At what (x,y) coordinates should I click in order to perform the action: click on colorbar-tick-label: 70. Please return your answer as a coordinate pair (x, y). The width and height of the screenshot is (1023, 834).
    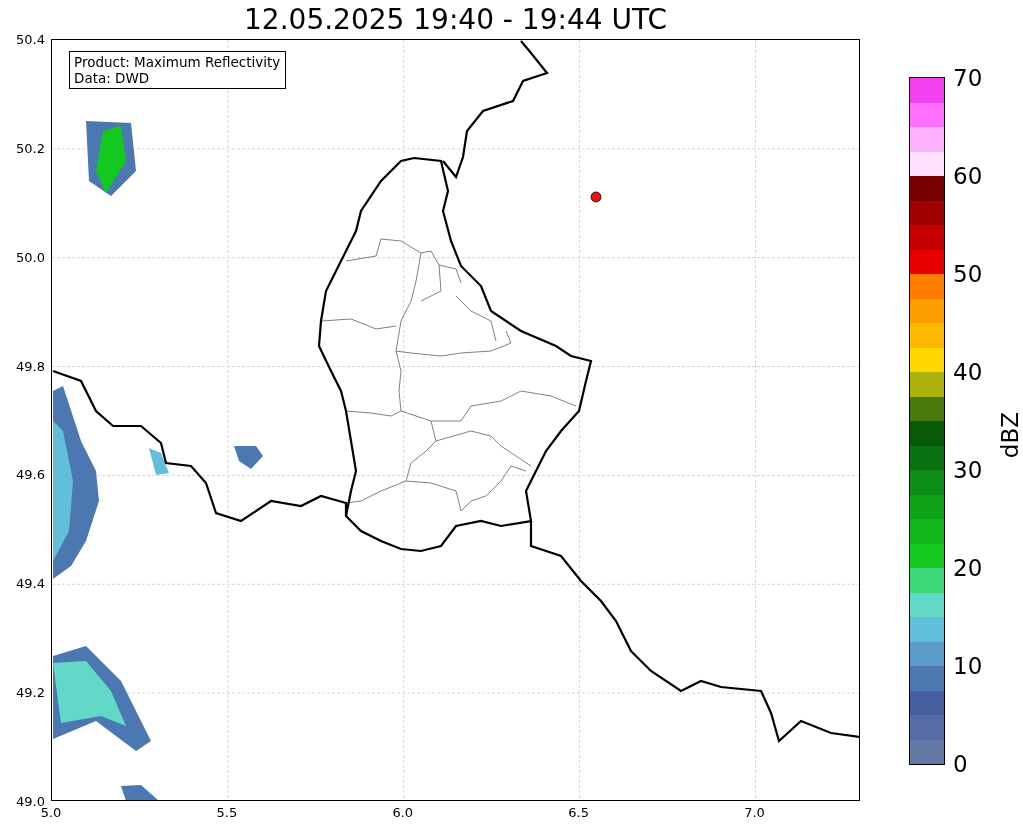
    Looking at the image, I should click on (968, 78).